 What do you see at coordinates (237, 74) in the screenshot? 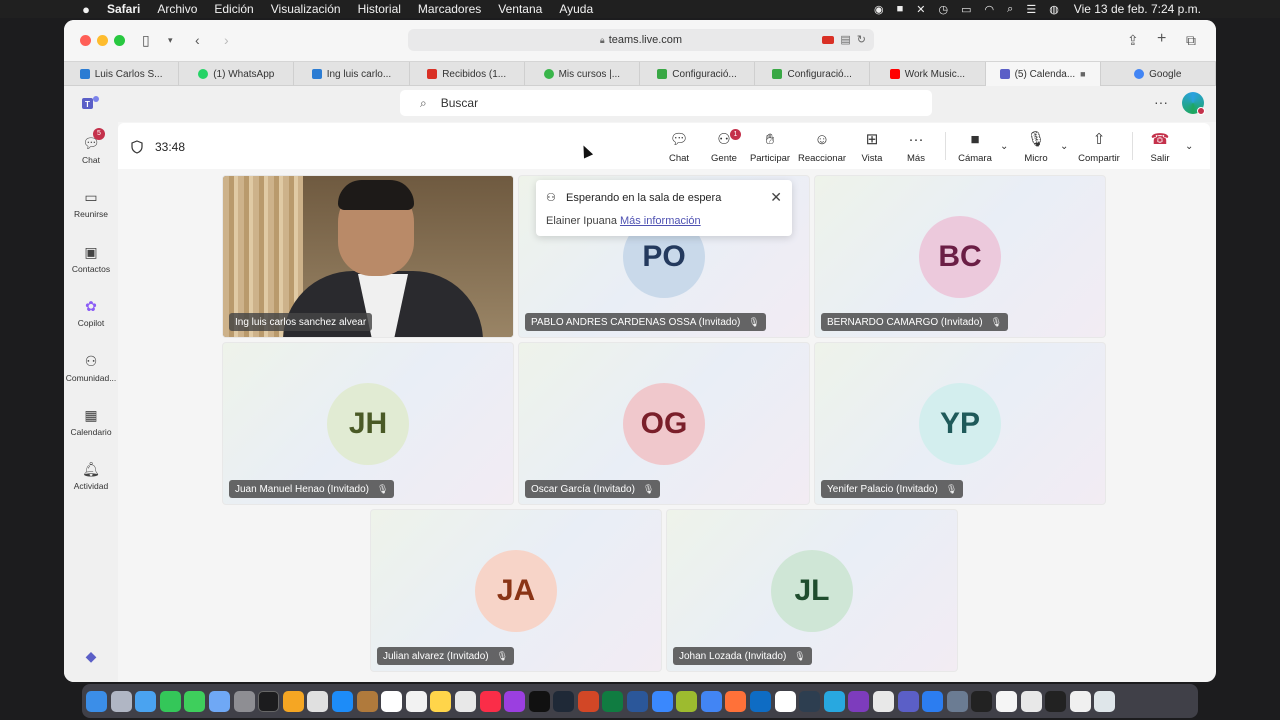
I see `tab-whatsapp: (1) WhatsApp` at bounding box center [237, 74].